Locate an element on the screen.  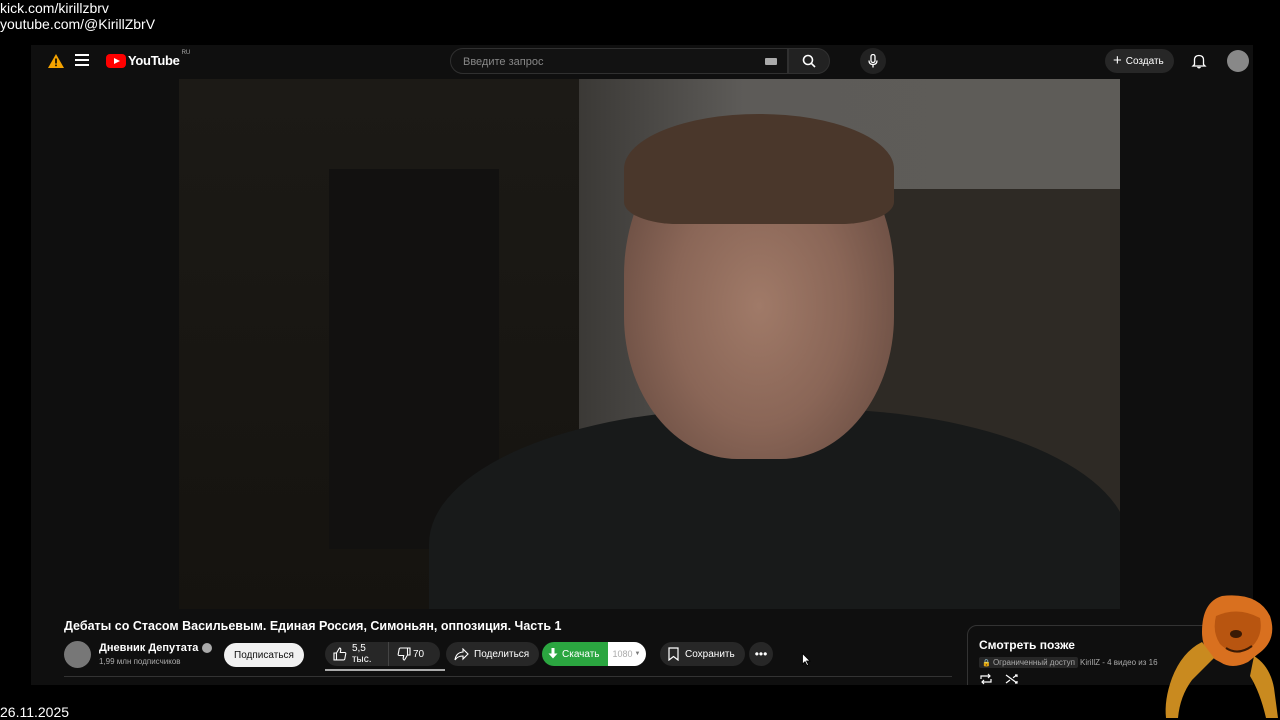
download-group: Скачать 1080 ▼ is located at coordinates (594, 654).